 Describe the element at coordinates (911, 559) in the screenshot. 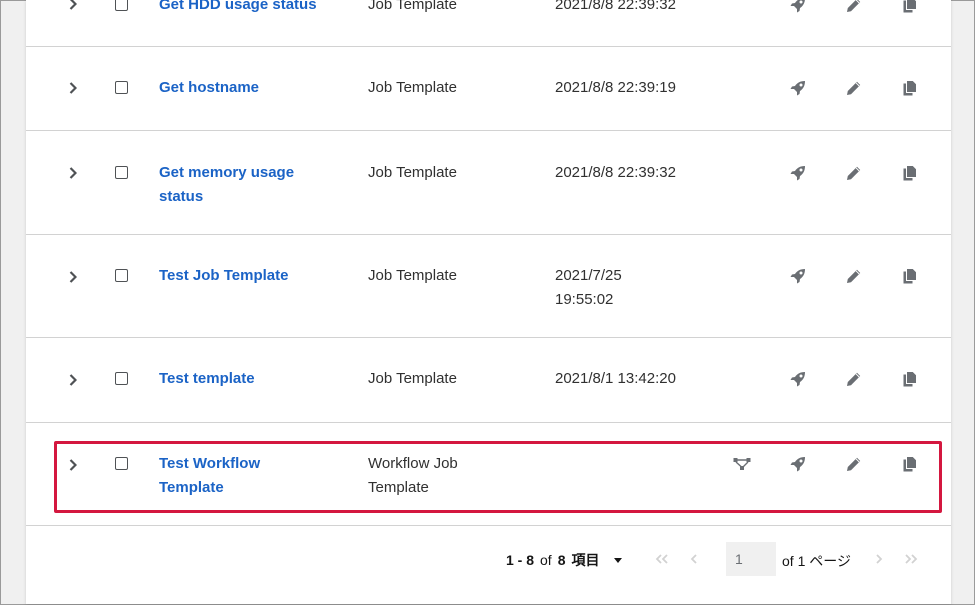

I see `last-page-icon` at that location.